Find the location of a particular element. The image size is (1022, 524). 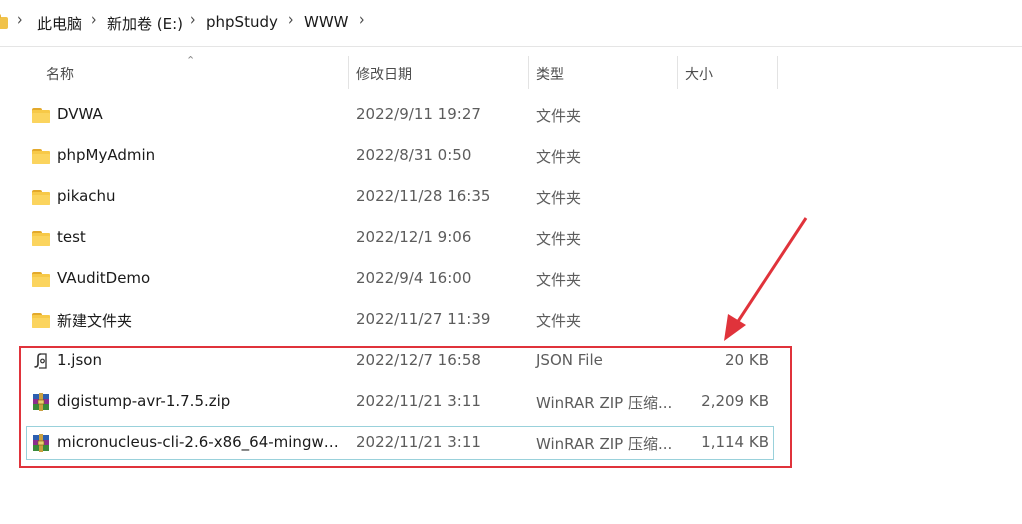

annotation-arrow is located at coordinates (766, 279).